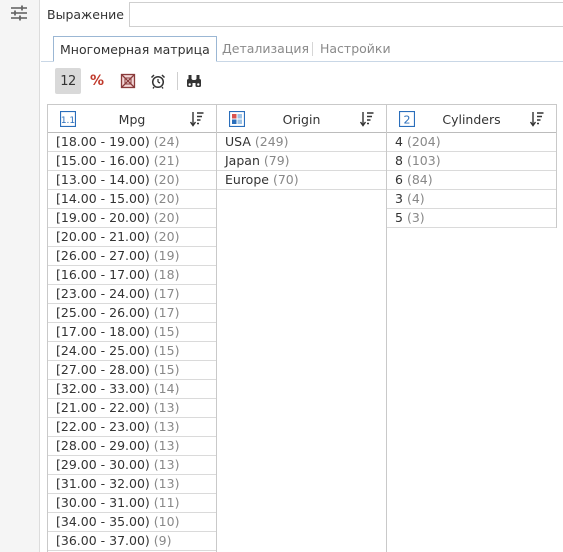 This screenshot has height=552, width=563. What do you see at coordinates (20, 276) in the screenshot?
I see `left-rail` at bounding box center [20, 276].